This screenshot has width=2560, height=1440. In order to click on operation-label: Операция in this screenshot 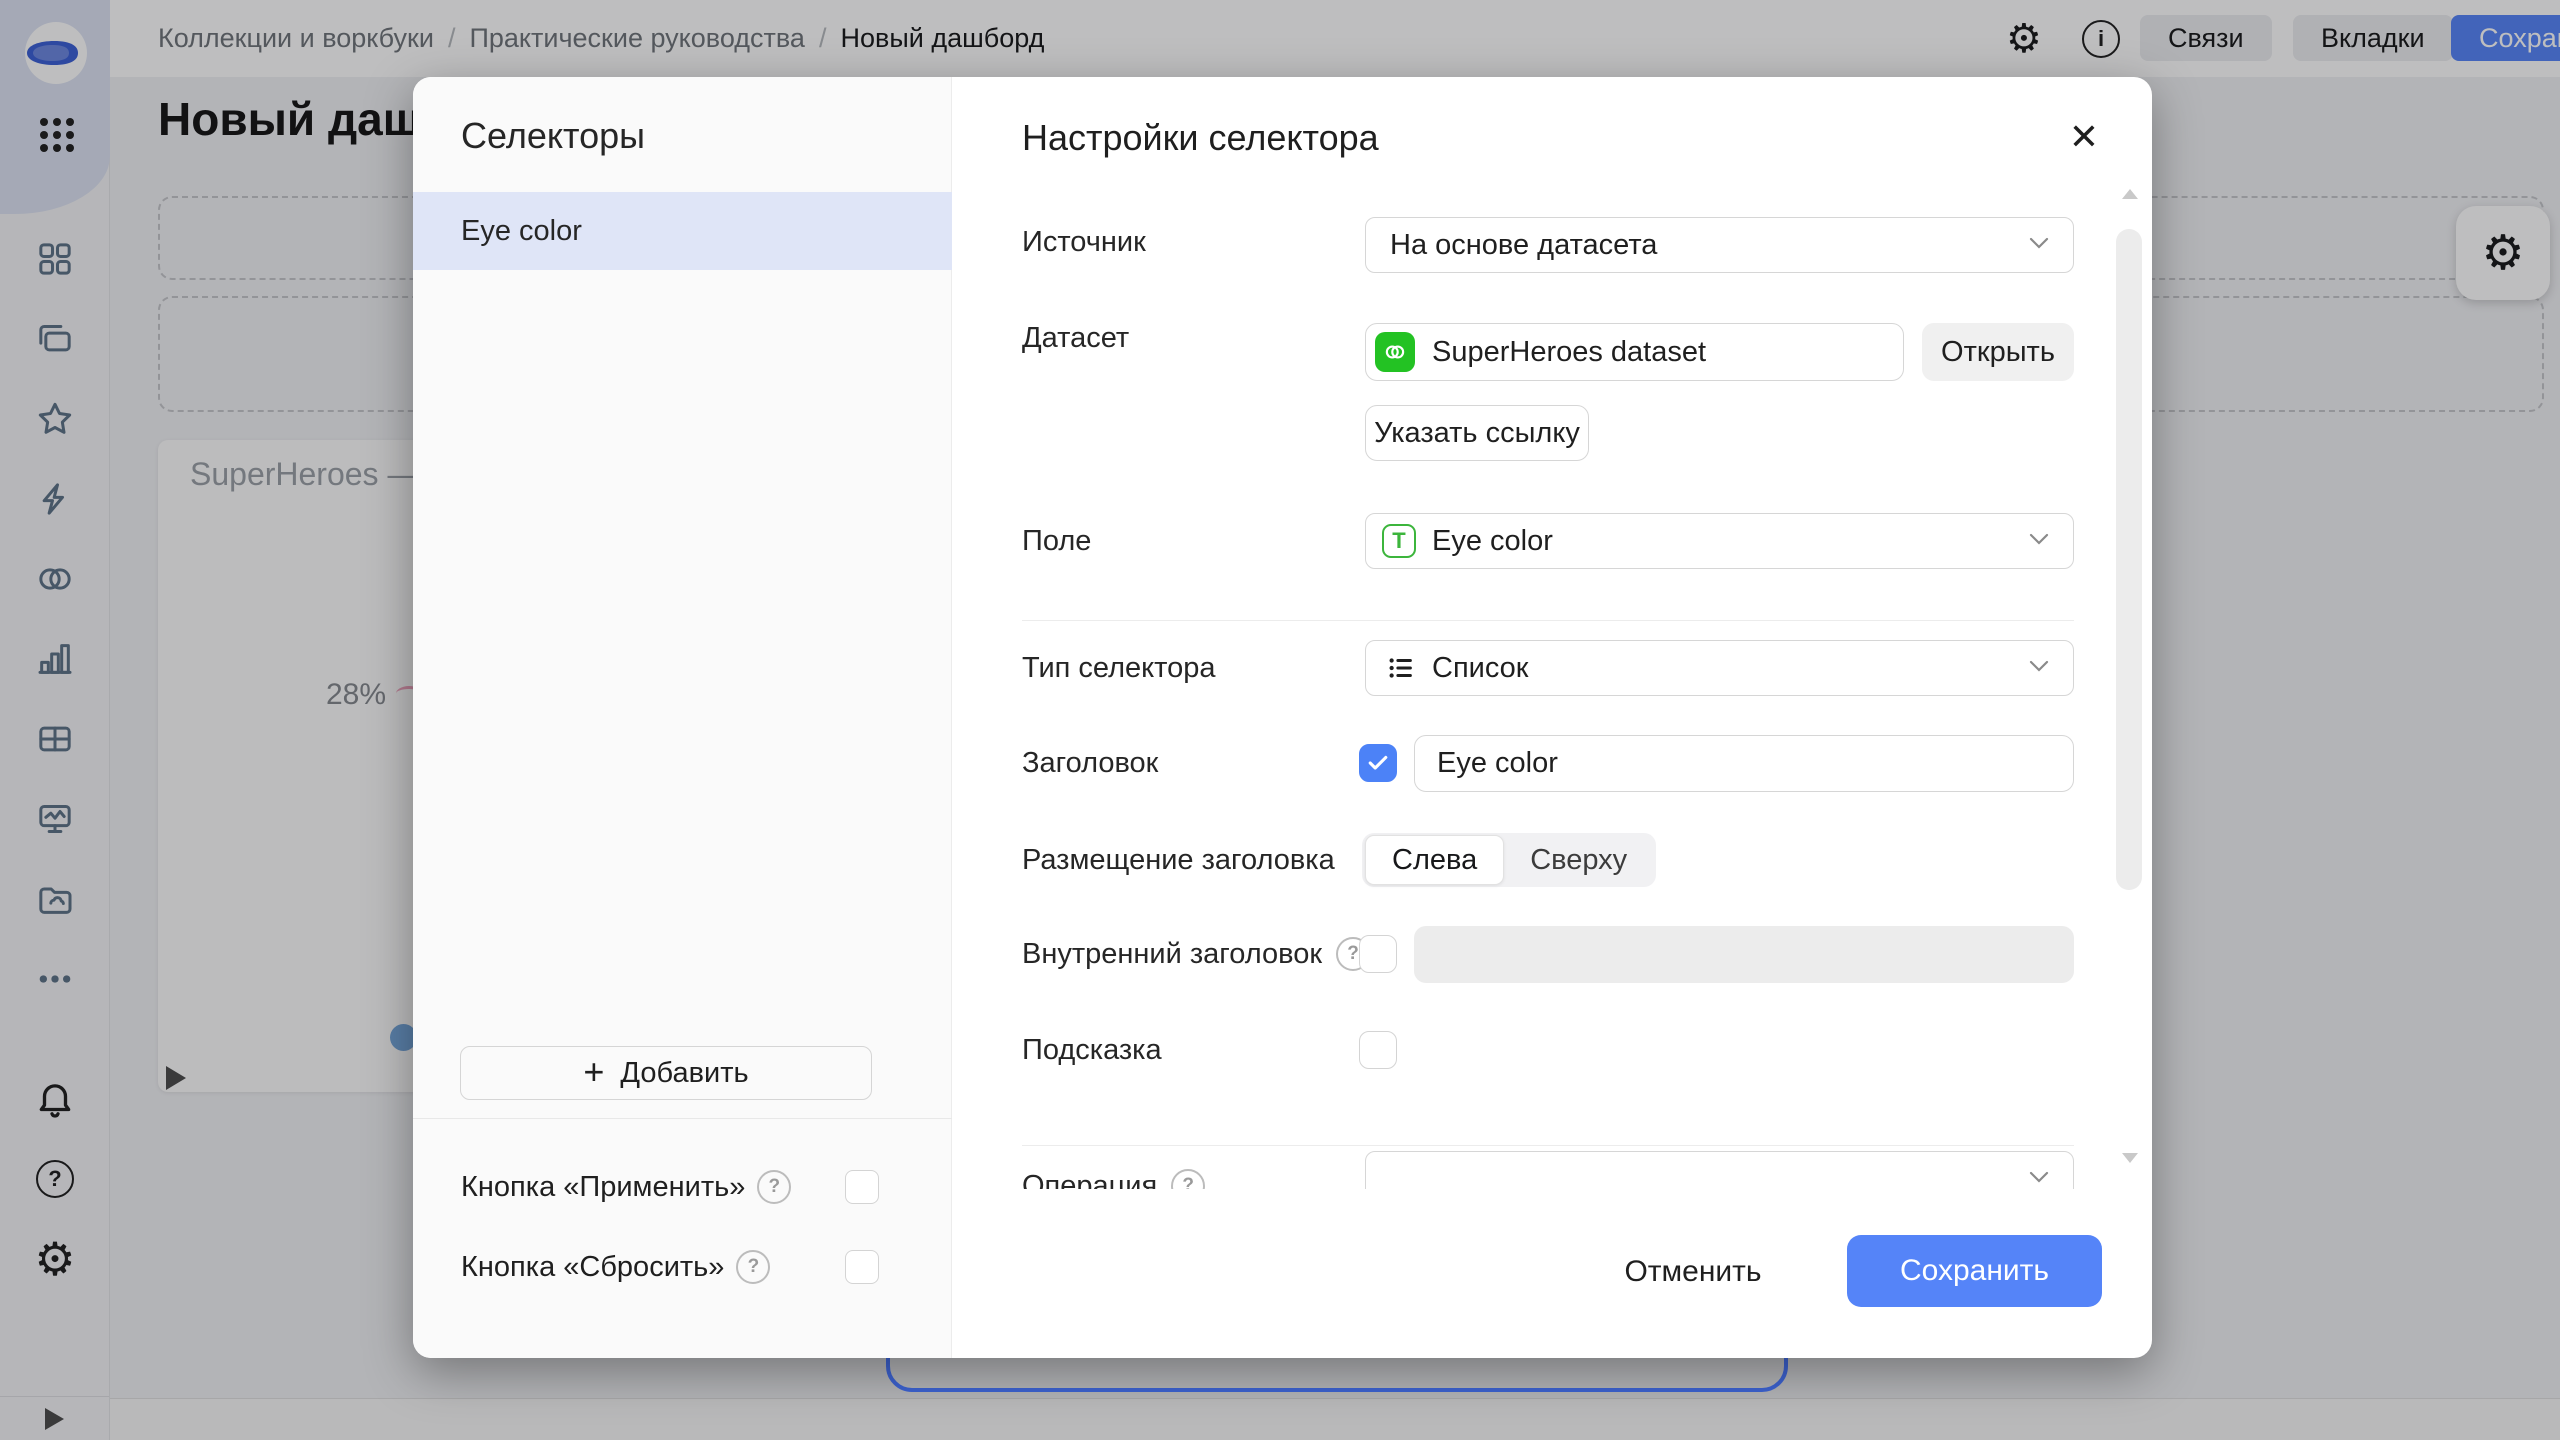, I will do `click(1090, 1179)`.